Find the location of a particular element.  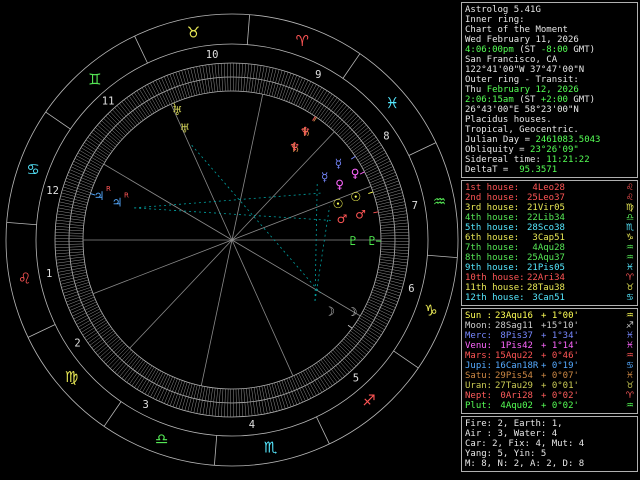

planet-row: Uran: 27Tau29 + 0°01' ♉ is located at coordinates (549, 386).